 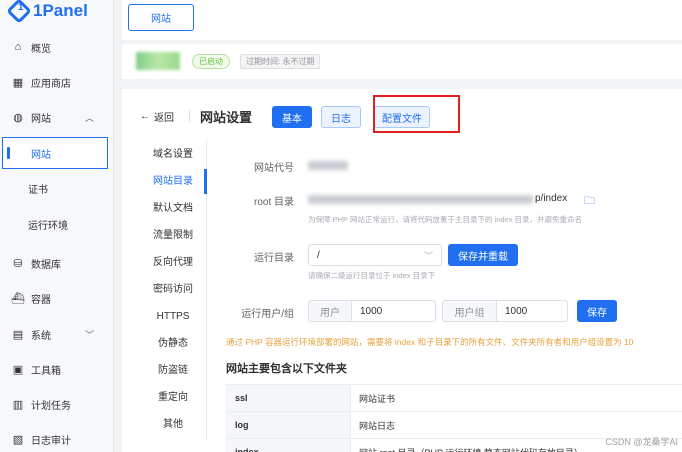 What do you see at coordinates (173, 371) in the screenshot?
I see `submenu-item: 防盗链` at bounding box center [173, 371].